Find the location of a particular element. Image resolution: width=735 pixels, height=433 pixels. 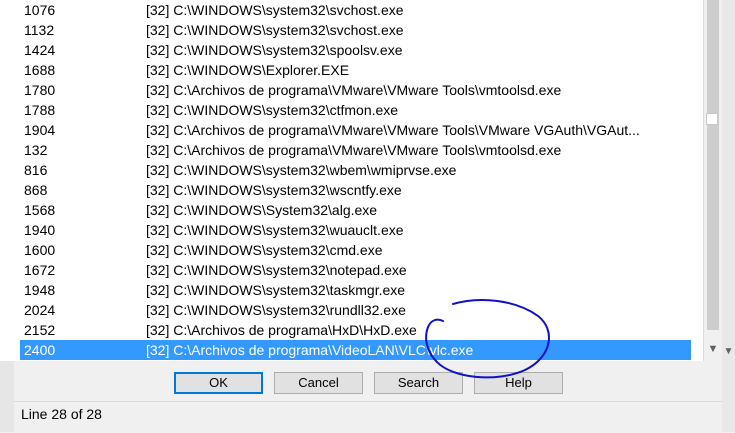

process-path: [32] C:\WINDOWS\system32\cmd.exe is located at coordinates (264, 250).